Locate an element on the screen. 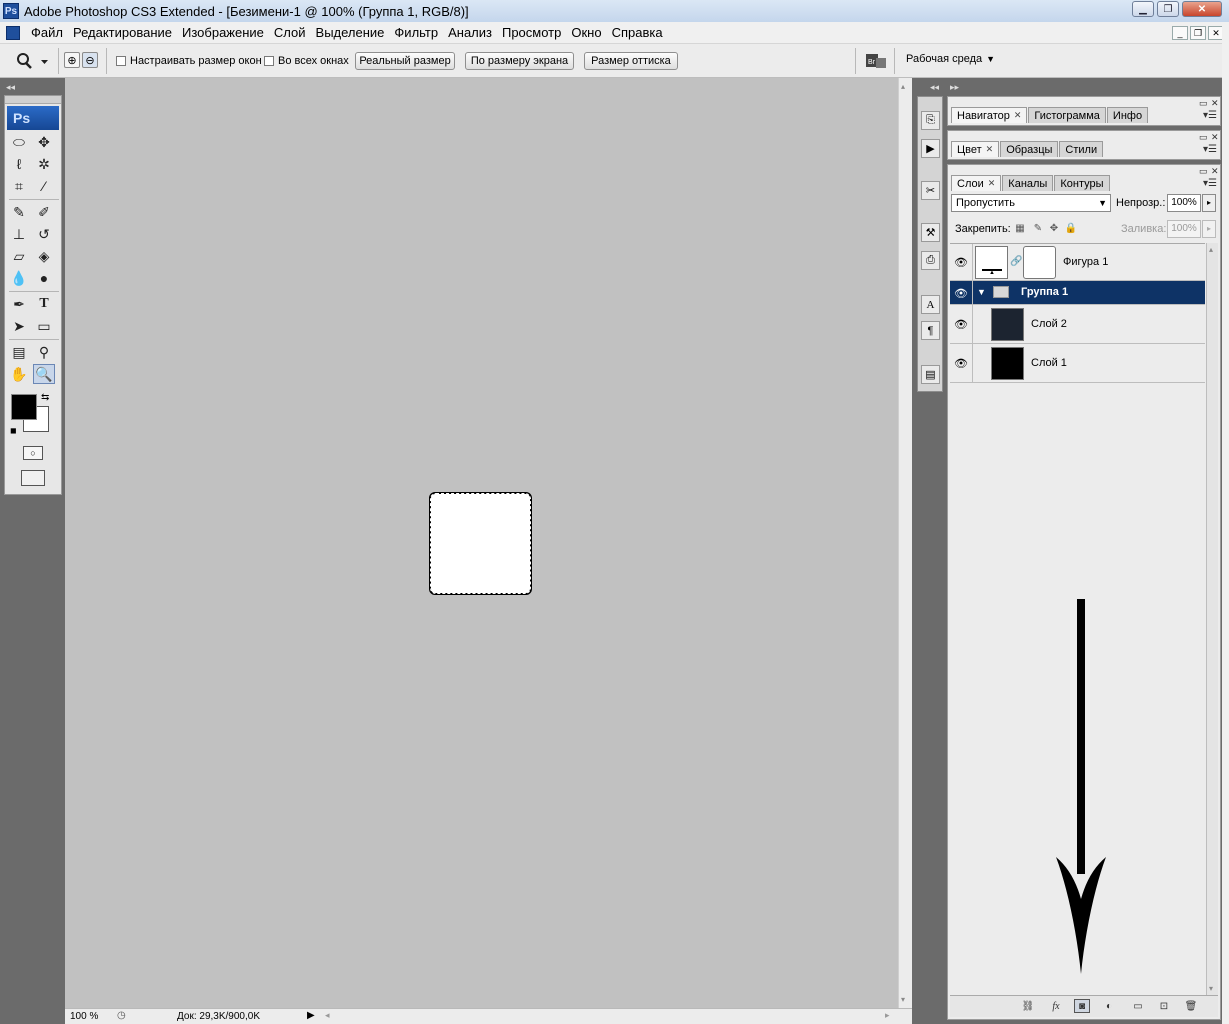 This screenshot has height=1024, width=1229. eraser-tool-icon: ▱ is located at coordinates (19, 256).